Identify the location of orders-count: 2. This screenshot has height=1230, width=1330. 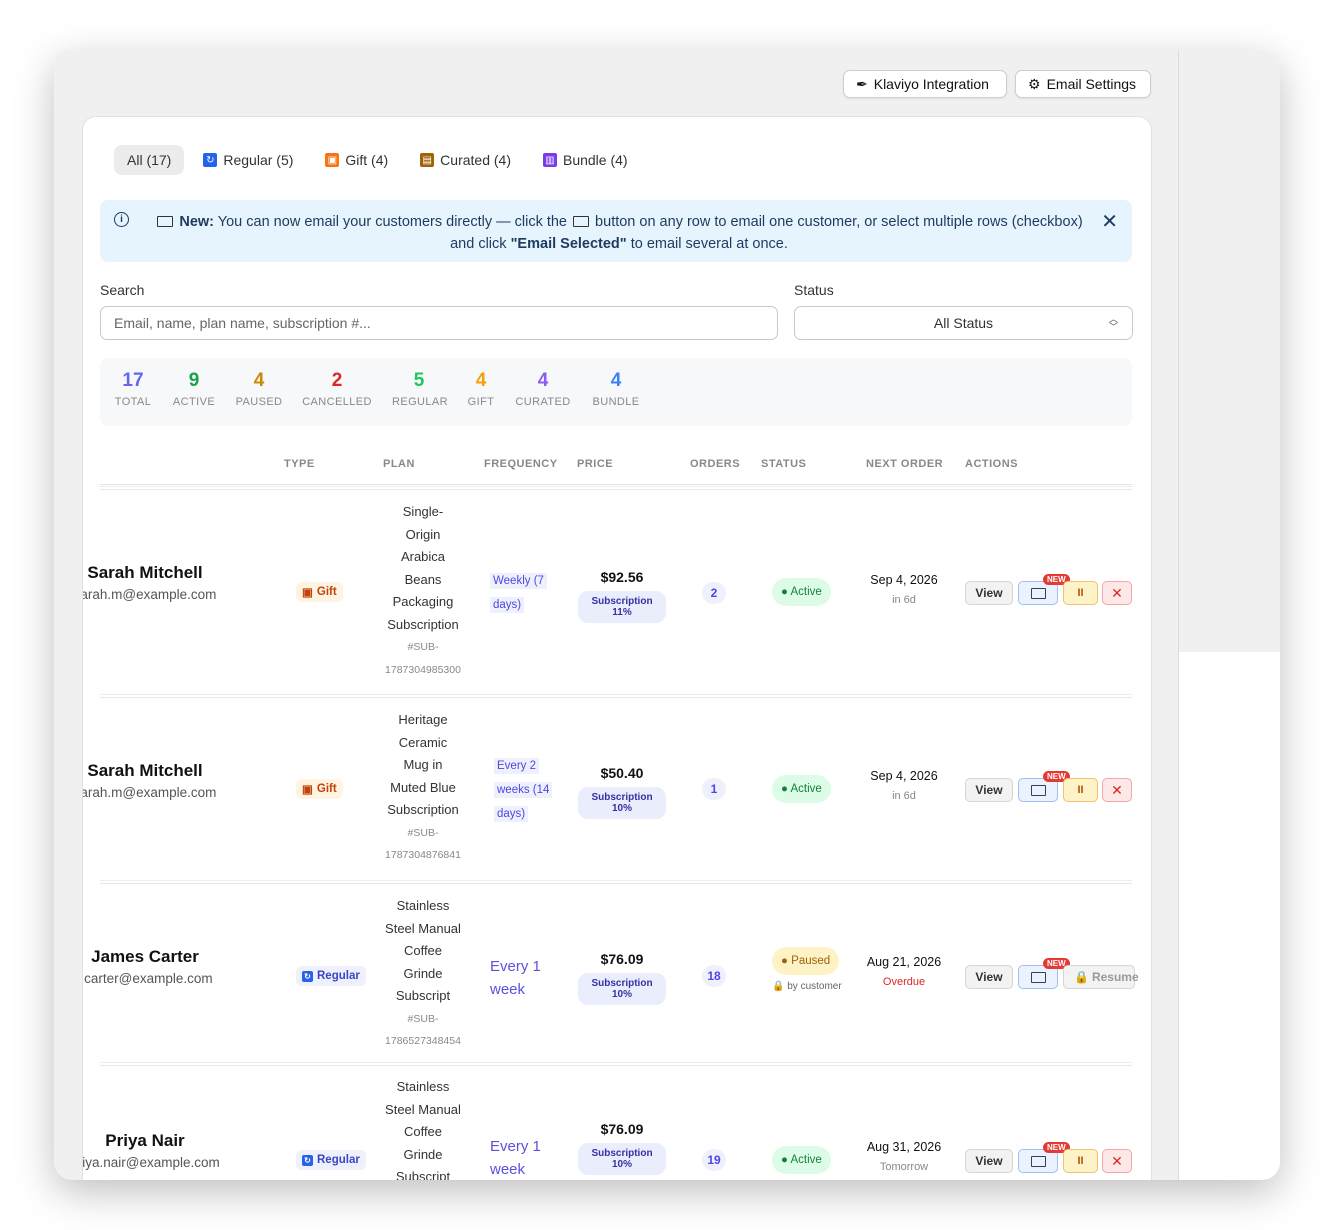
(714, 593).